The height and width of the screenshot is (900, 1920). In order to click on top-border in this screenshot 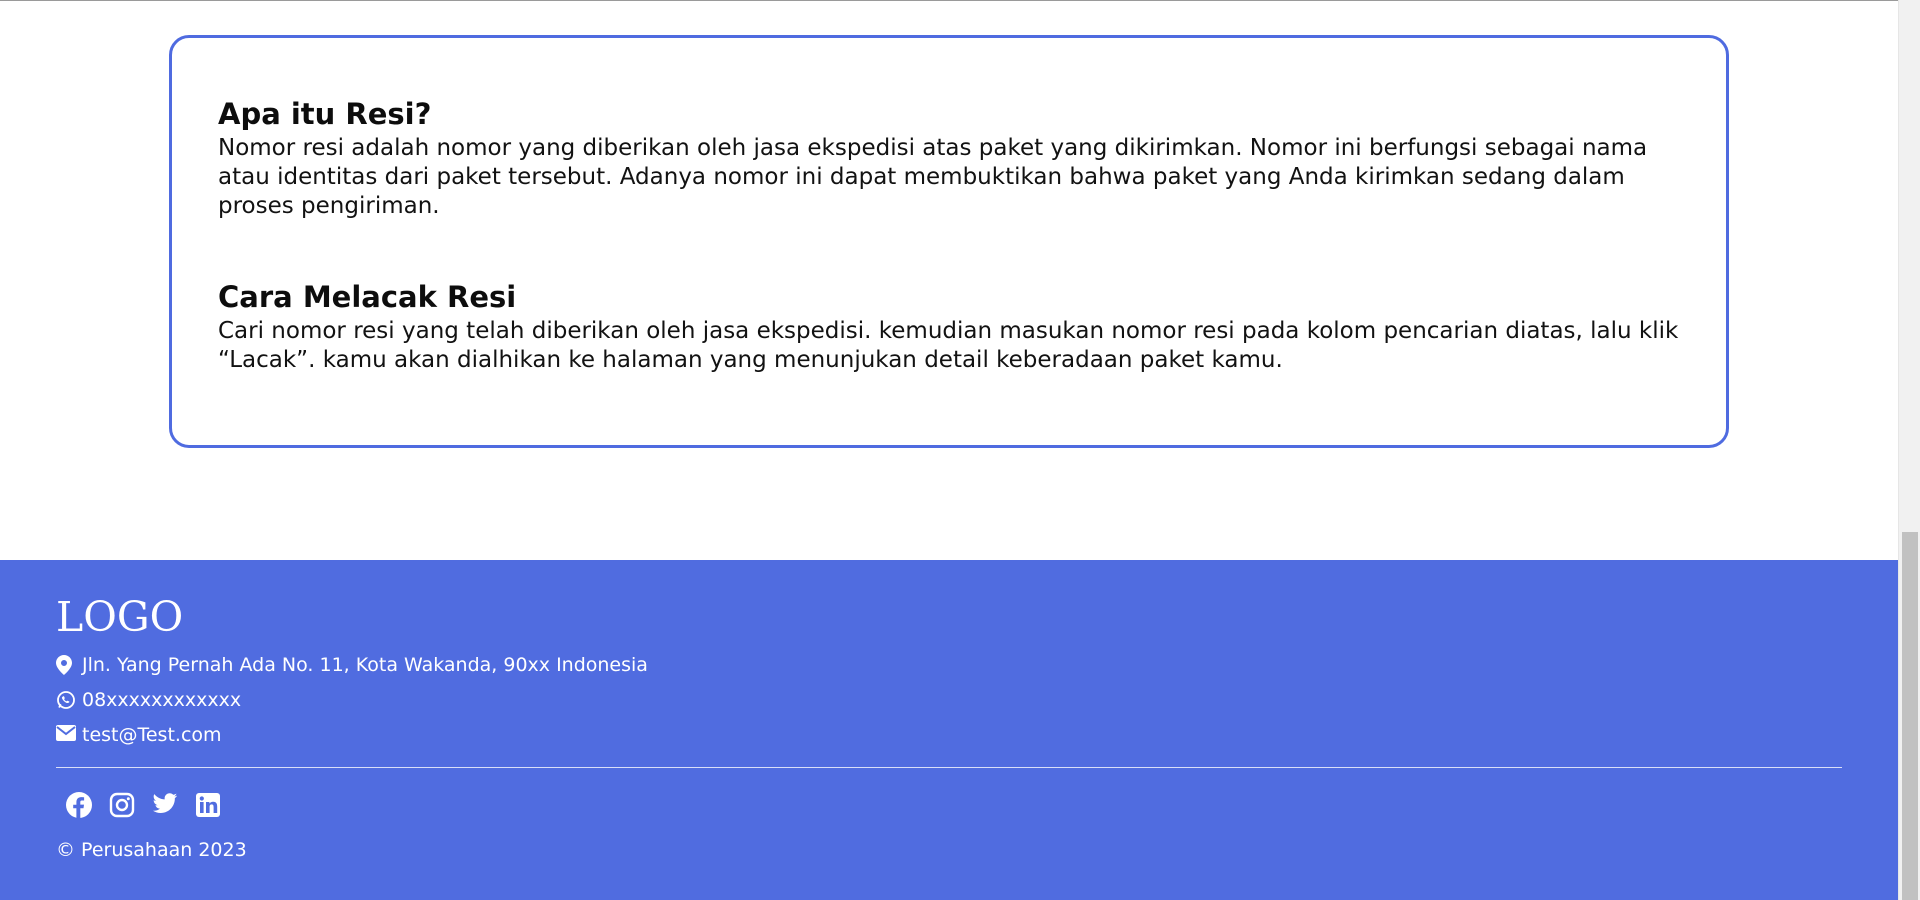, I will do `click(949, 0)`.